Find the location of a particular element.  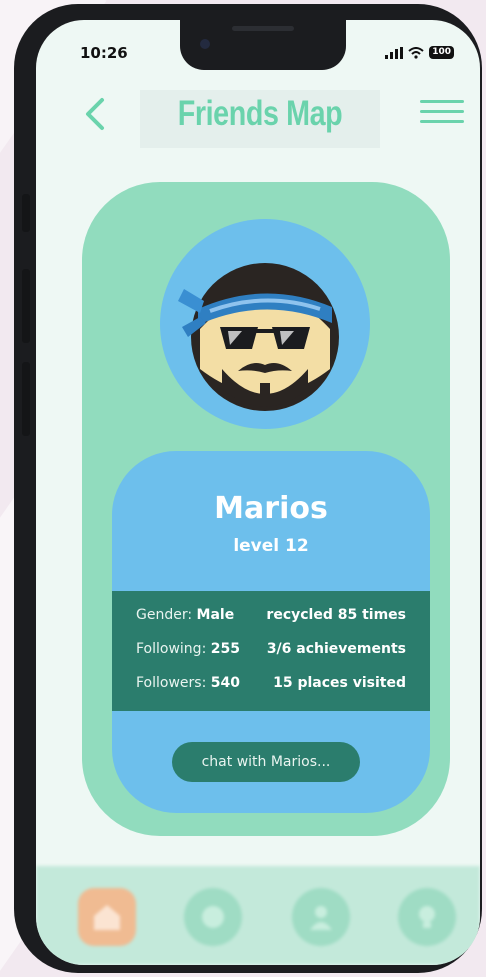

stat-left: Followers: 540 is located at coordinates (188, 685).